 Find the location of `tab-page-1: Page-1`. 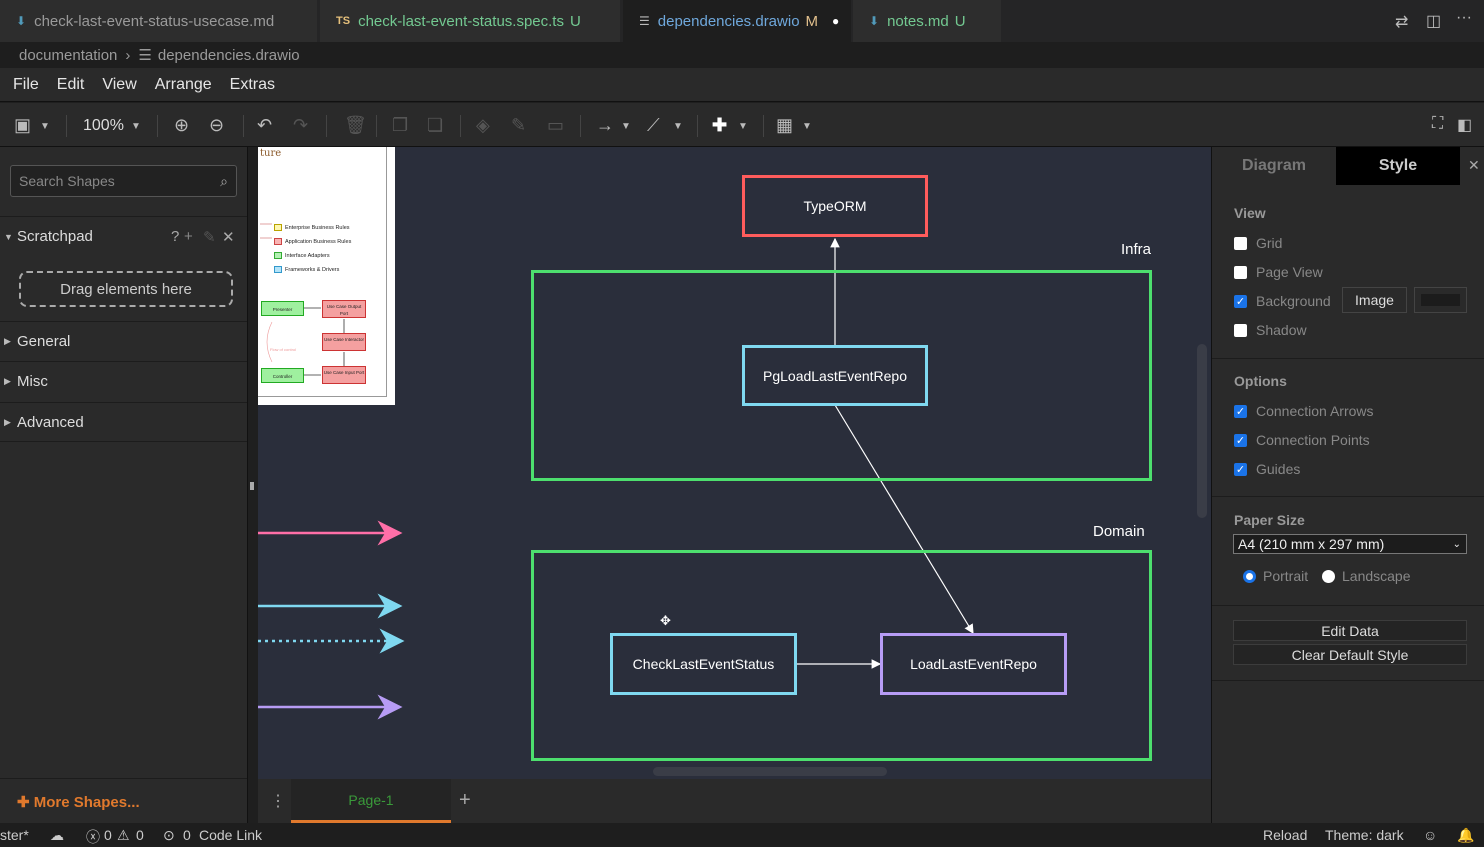

tab-page-1: Page-1 is located at coordinates (371, 801).